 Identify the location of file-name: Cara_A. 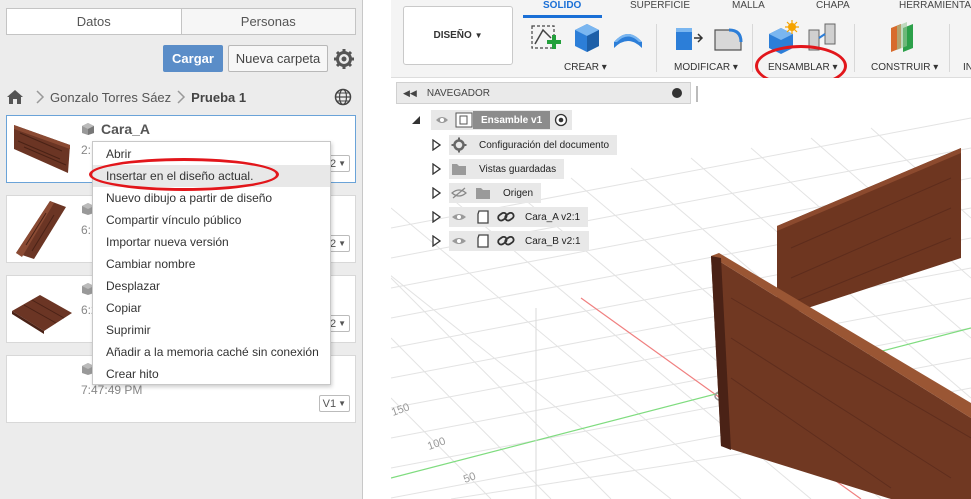
(125, 129).